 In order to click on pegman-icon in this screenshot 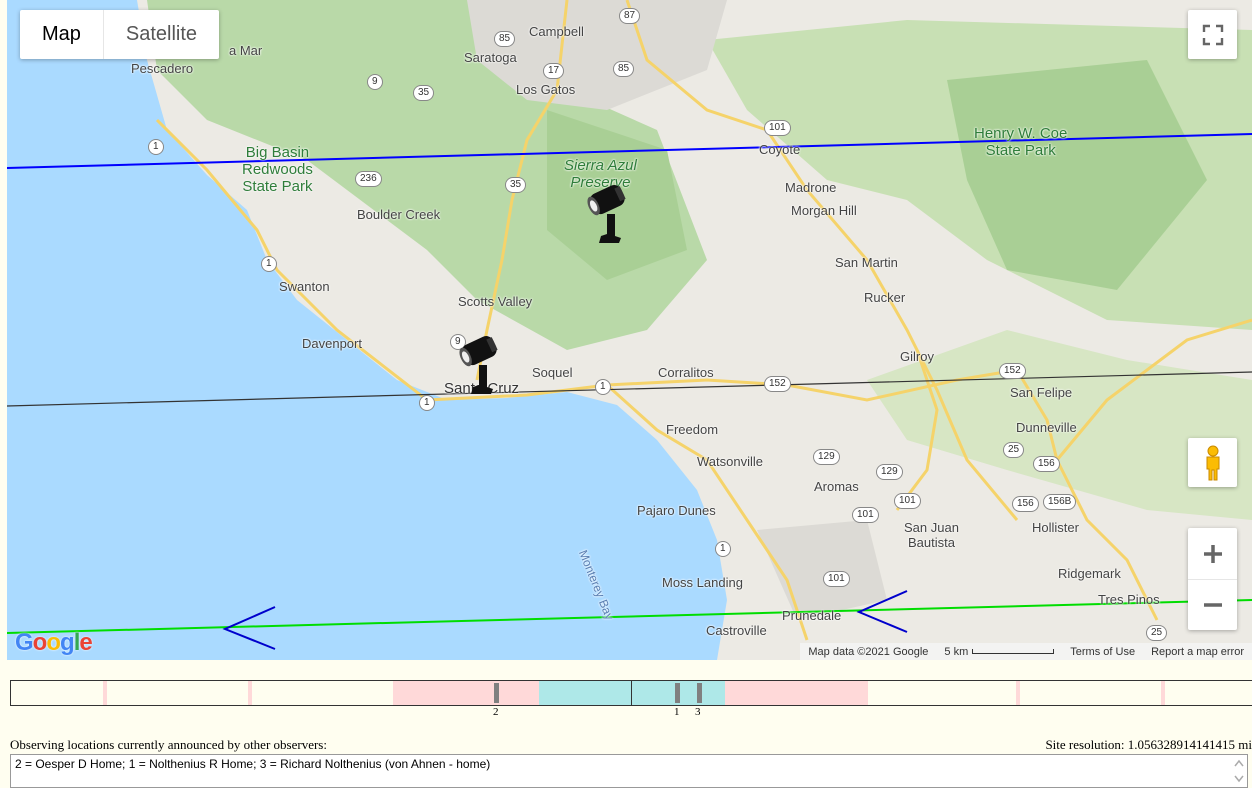, I will do `click(1212, 462)`.